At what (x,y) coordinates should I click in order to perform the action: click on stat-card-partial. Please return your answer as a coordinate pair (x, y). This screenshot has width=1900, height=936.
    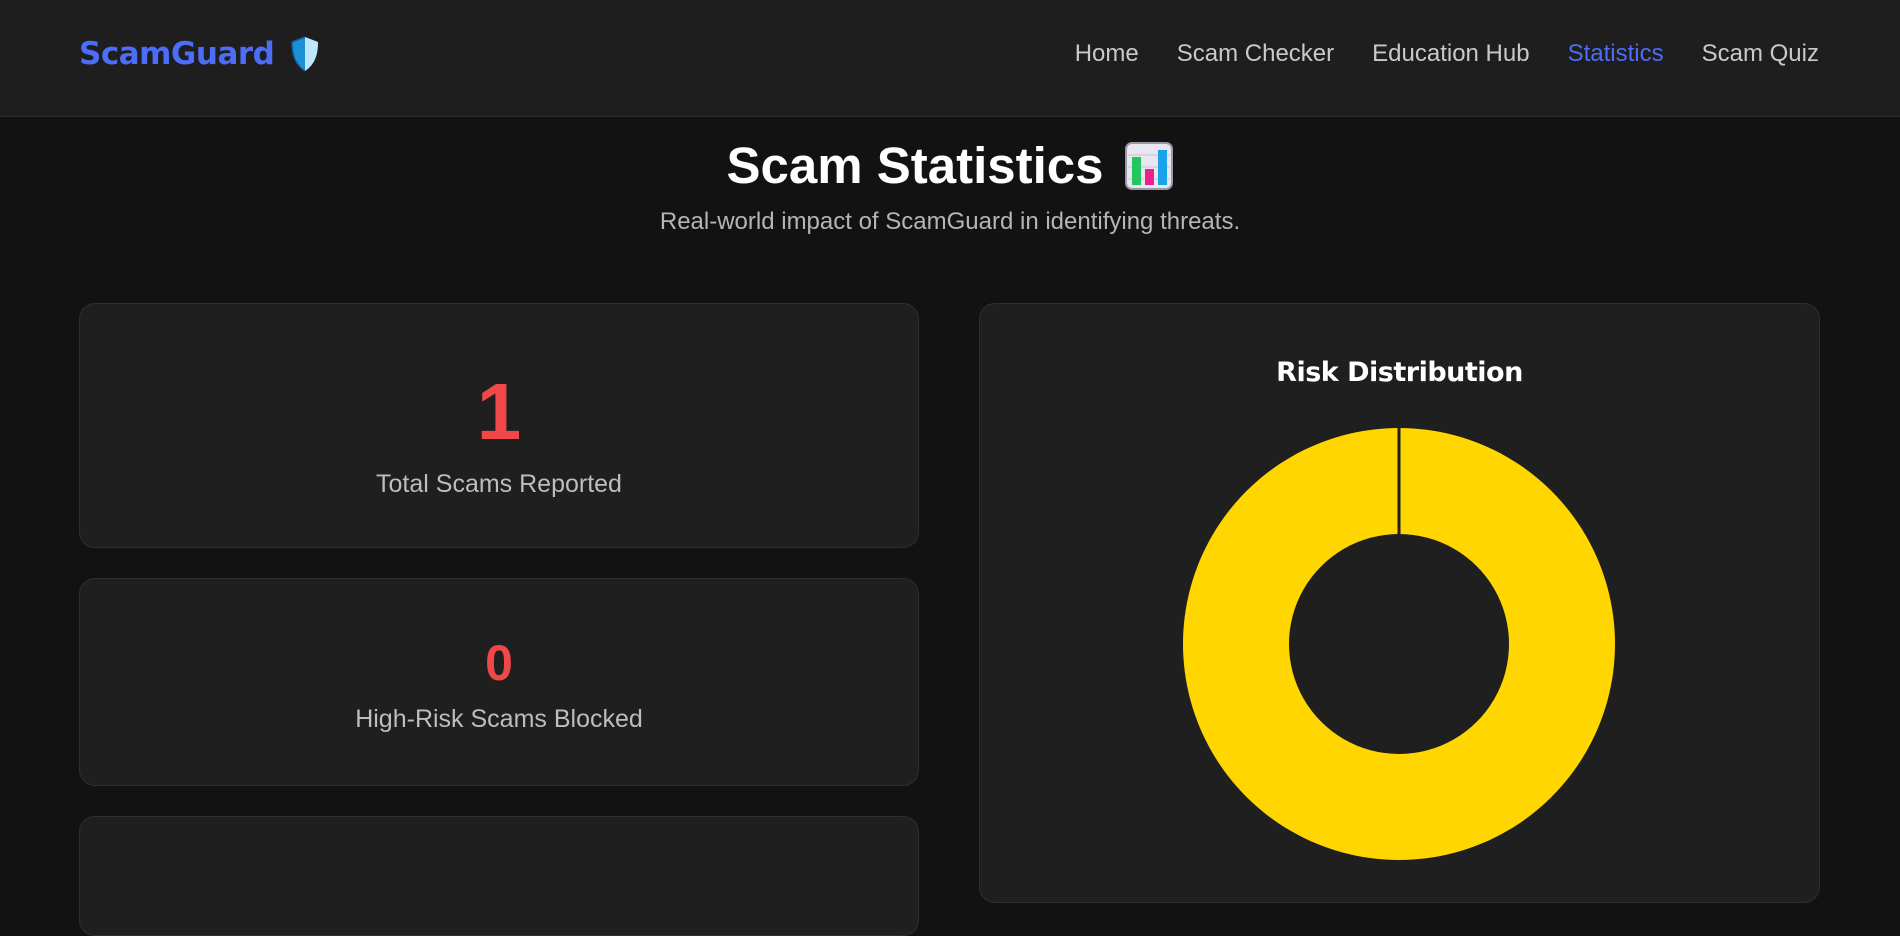
    Looking at the image, I should click on (499, 876).